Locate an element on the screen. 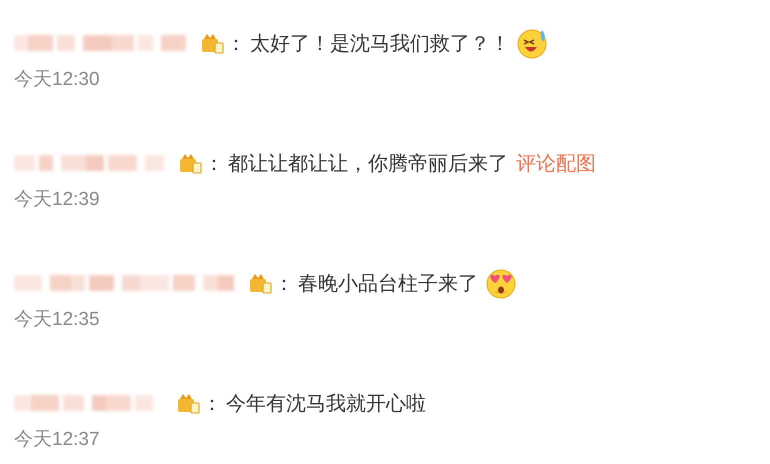  comment-text: 春晚小品台柱子来了 is located at coordinates (388, 283).